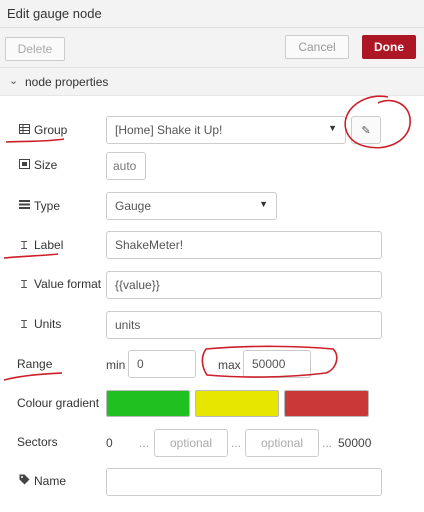  What do you see at coordinates (24, 206) in the screenshot?
I see `list-icon` at bounding box center [24, 206].